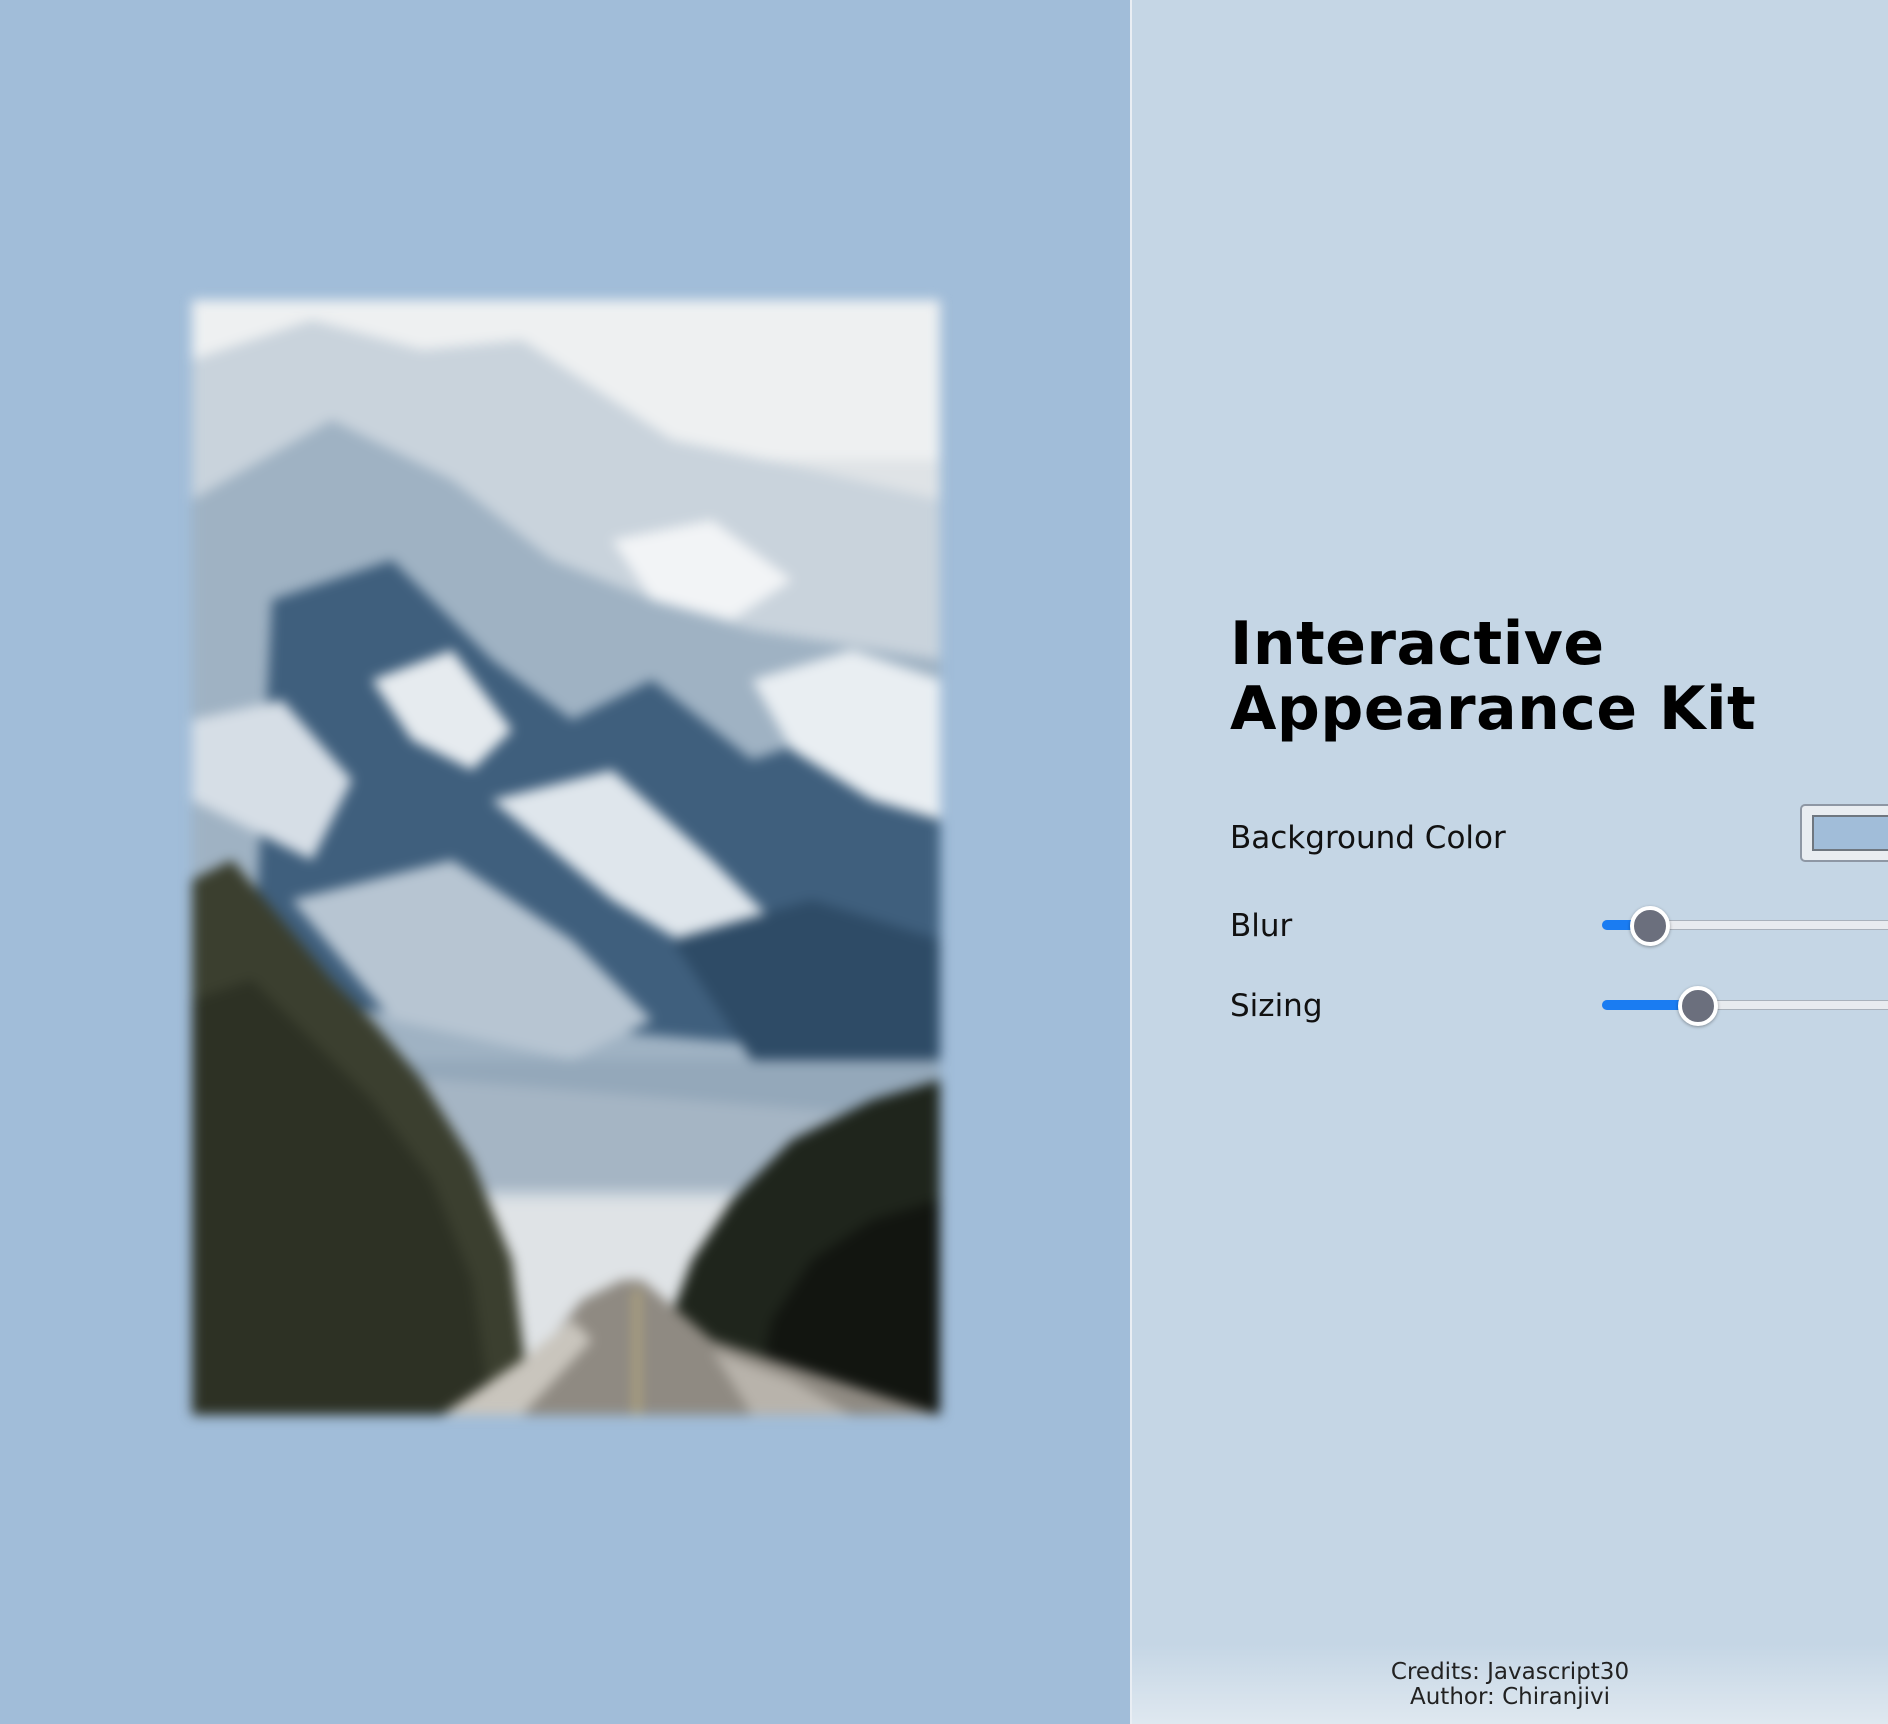 The height and width of the screenshot is (1724, 1888). What do you see at coordinates (1559, 1006) in the screenshot?
I see `sizing-row: Sizing` at bounding box center [1559, 1006].